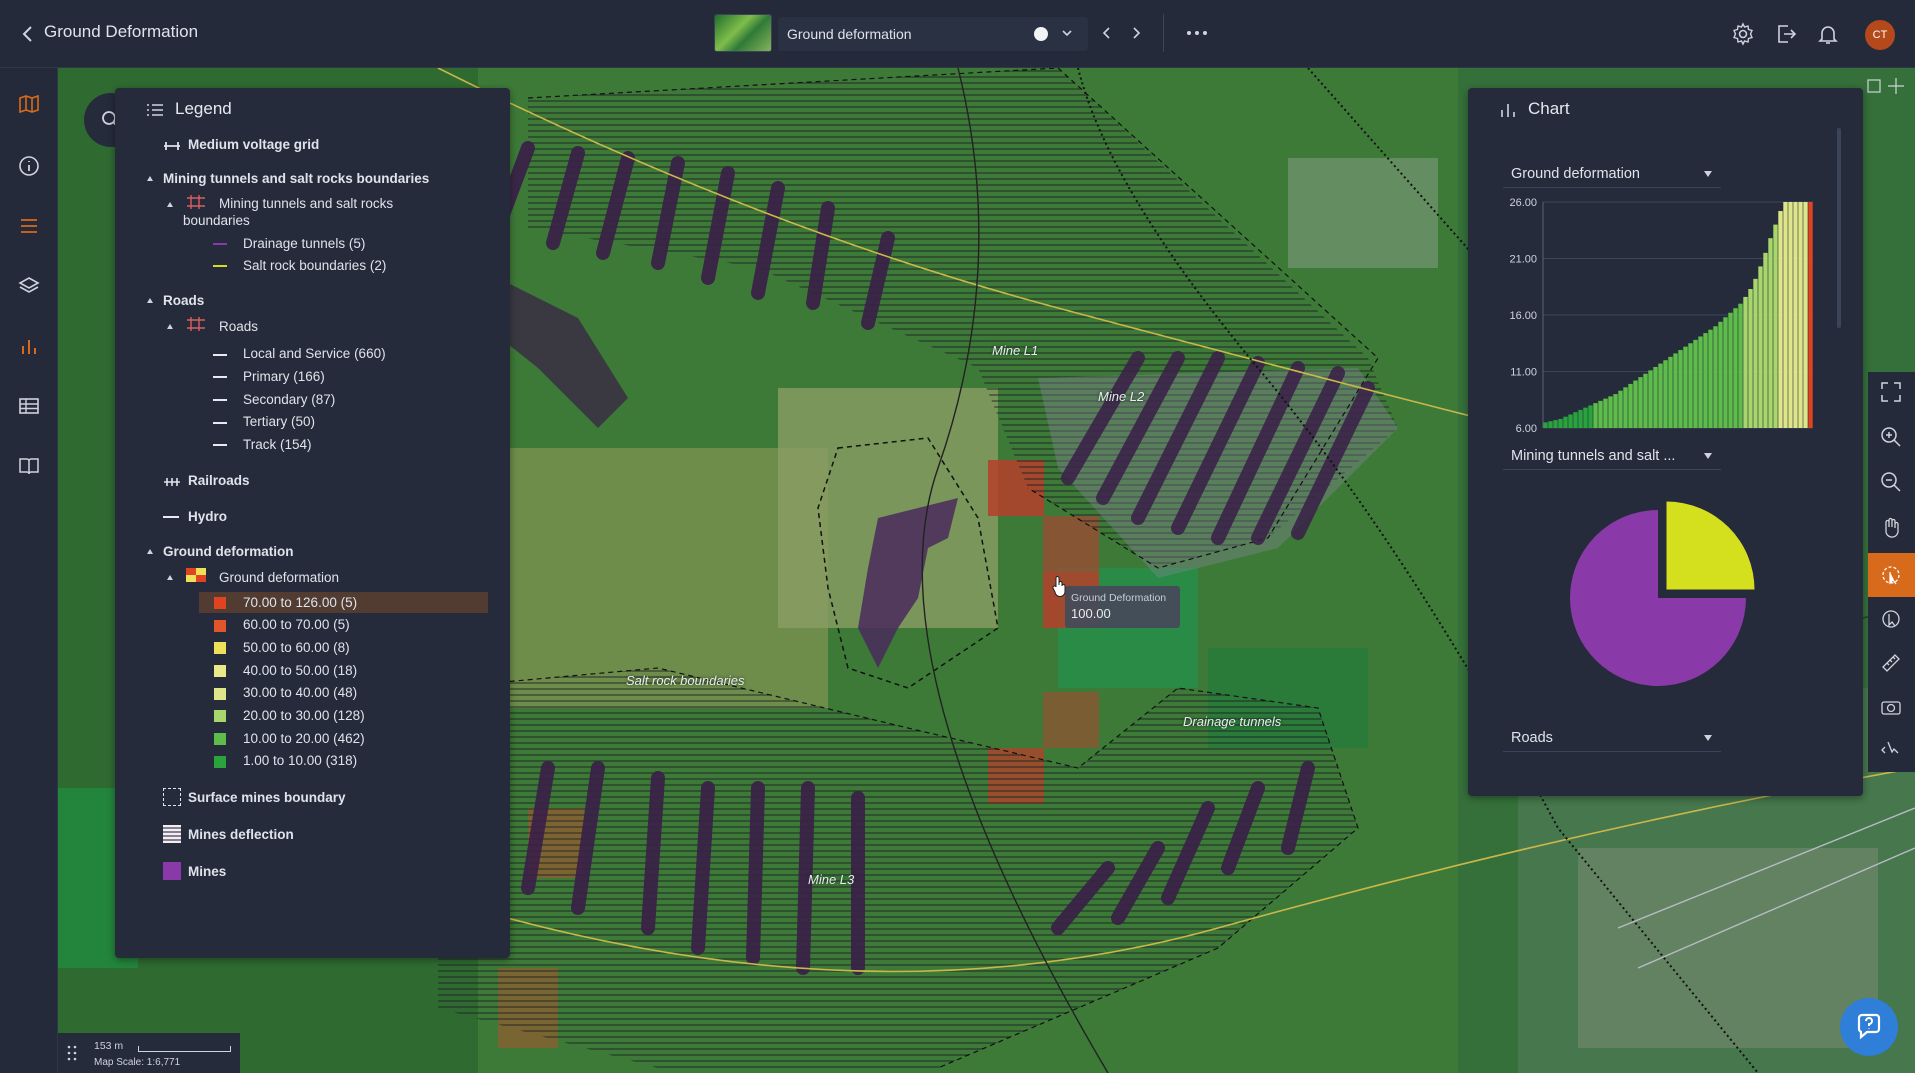 Image resolution: width=1915 pixels, height=1073 pixels. I want to click on legend-gd-class: 20.00 to 30.00 (128), so click(304, 715).